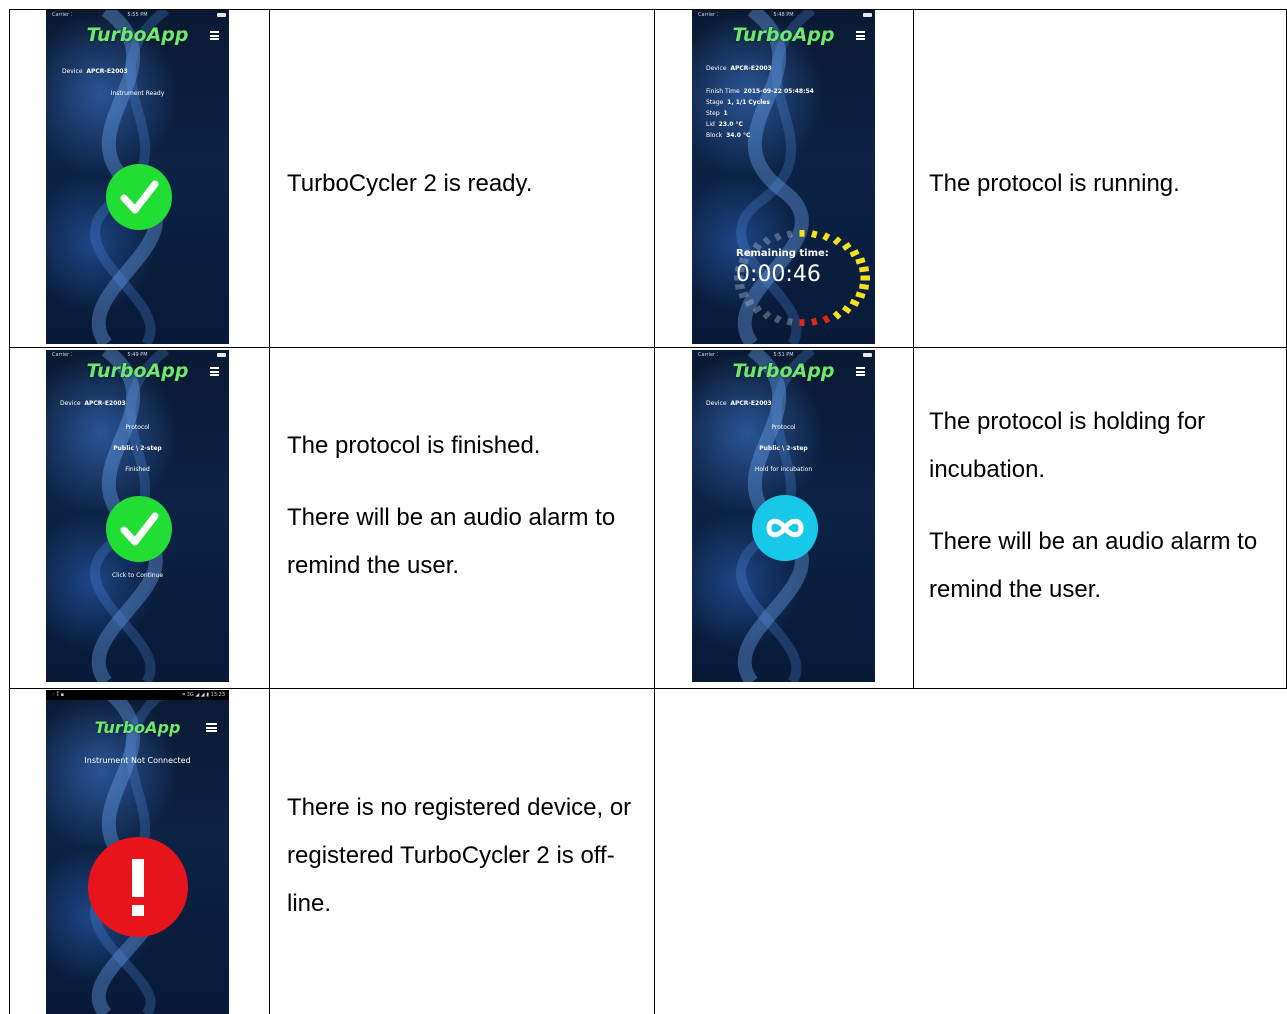  What do you see at coordinates (137, 760) in the screenshot?
I see `status-message: Instrument Not Connected` at bounding box center [137, 760].